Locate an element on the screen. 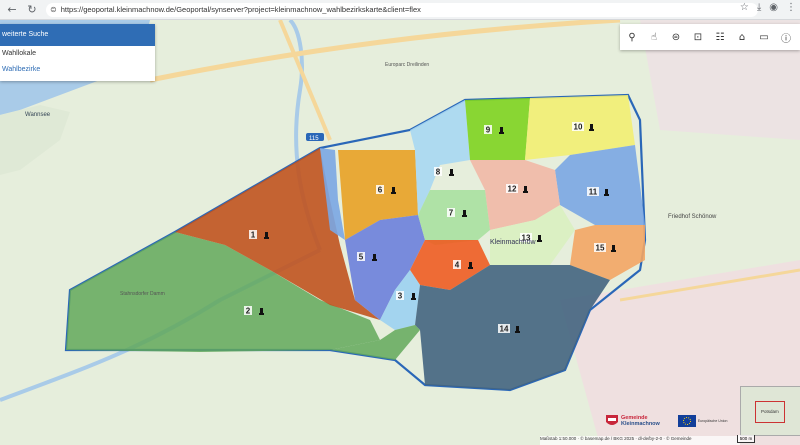 The image size is (800, 445). place-label-kleinmachnow: Kleinmachnow is located at coordinates (513, 242).